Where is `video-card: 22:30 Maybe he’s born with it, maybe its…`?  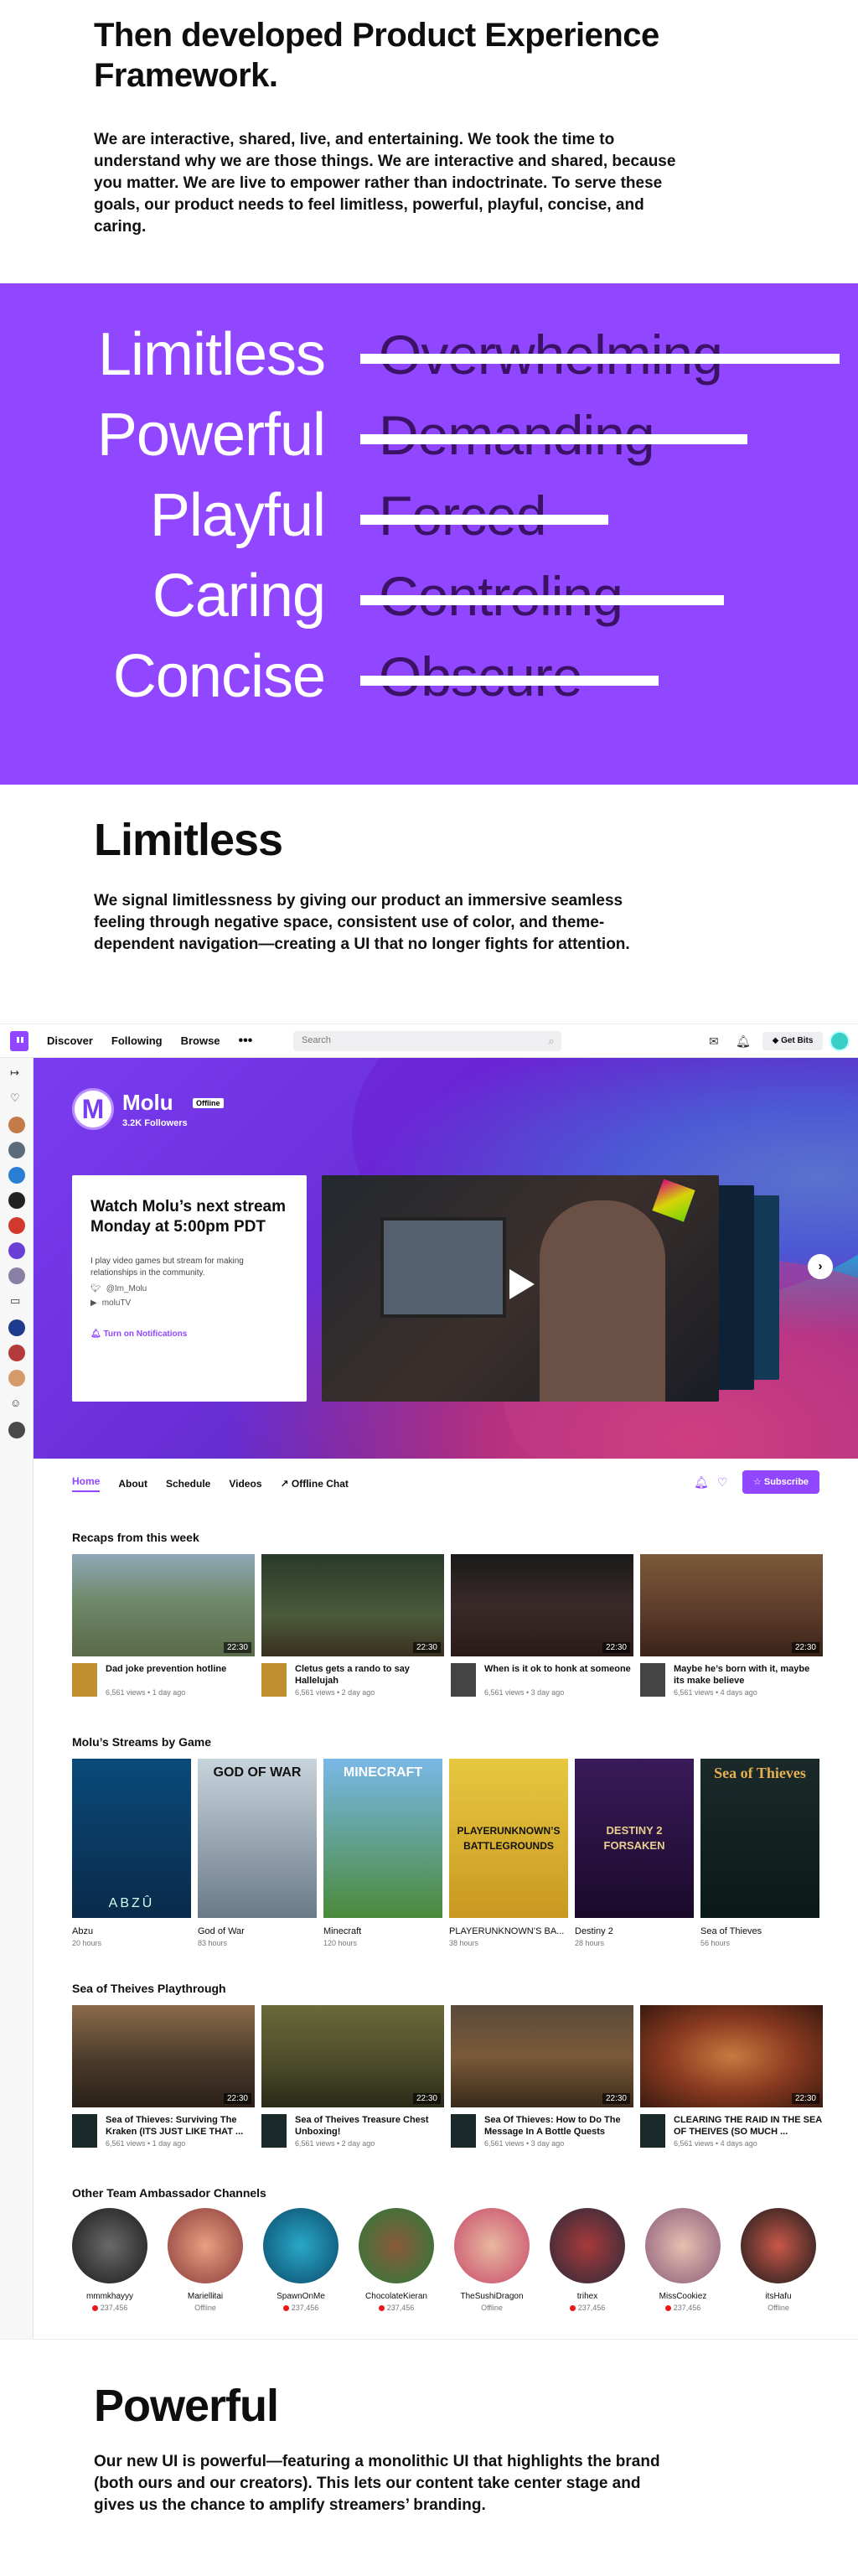 video-card: 22:30 Maybe he’s born with it, maybe its… is located at coordinates (731, 1628).